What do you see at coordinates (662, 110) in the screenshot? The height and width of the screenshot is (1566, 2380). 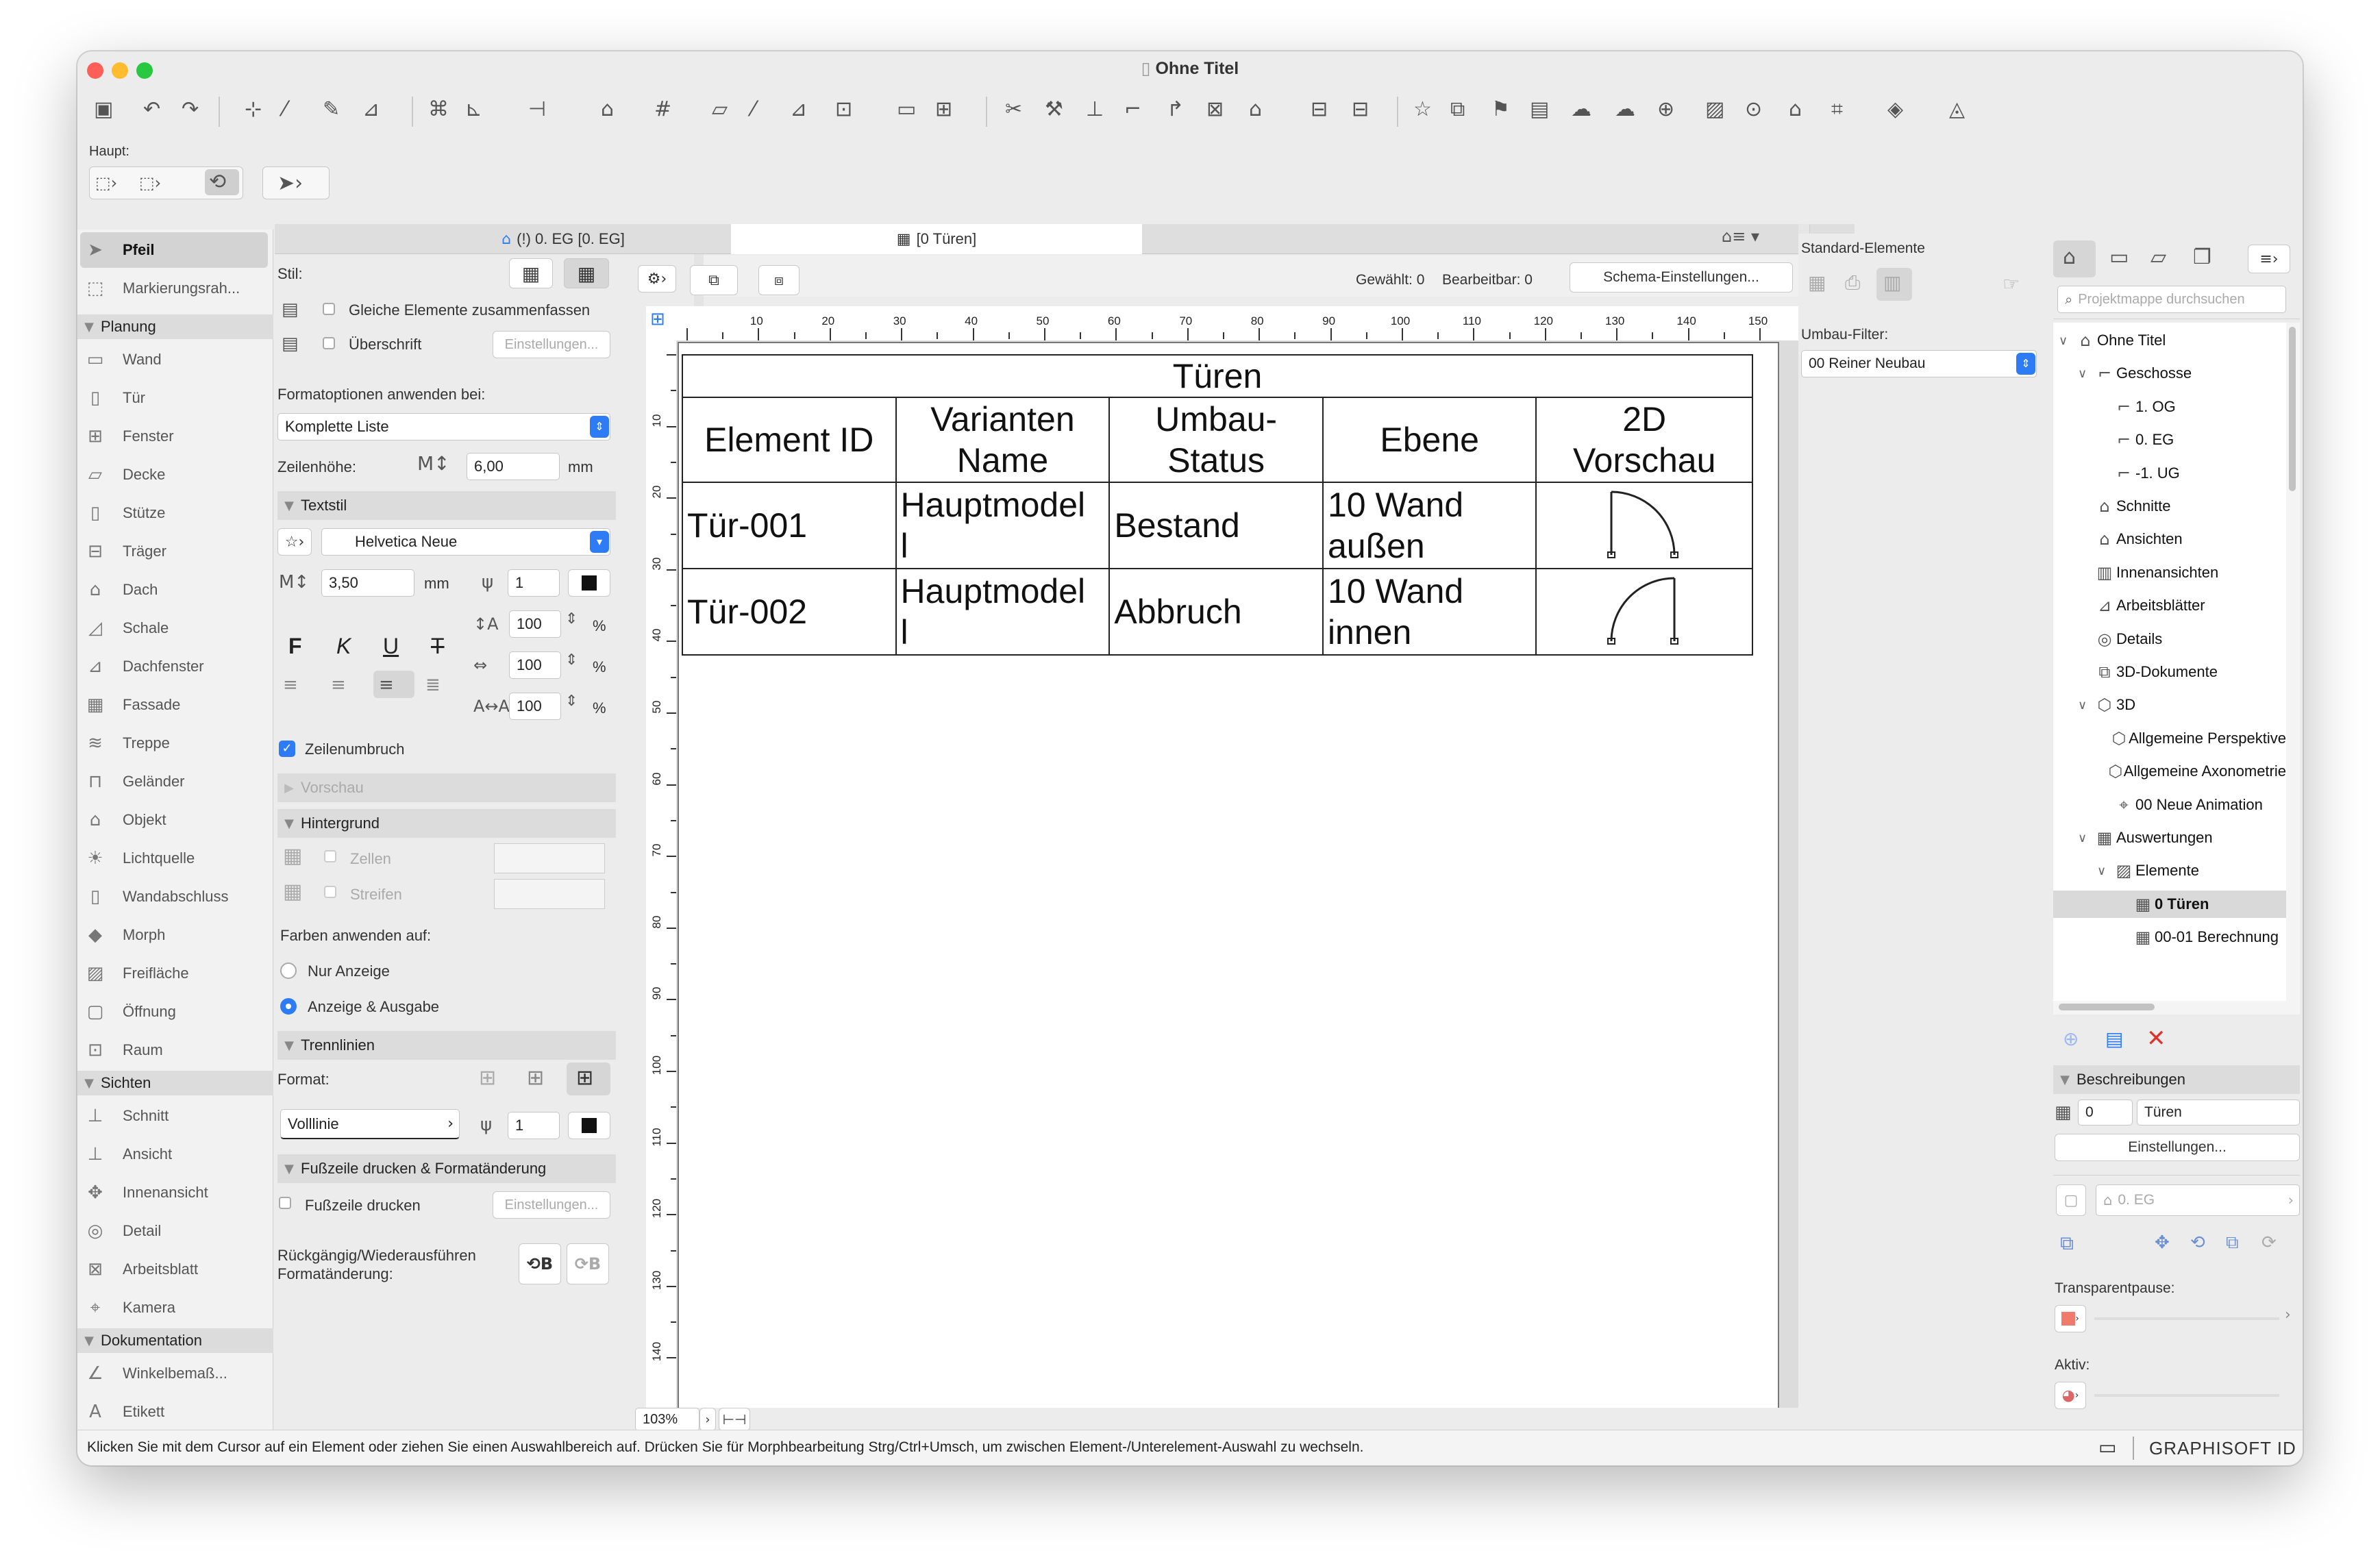 I see `grid-icon: #` at bounding box center [662, 110].